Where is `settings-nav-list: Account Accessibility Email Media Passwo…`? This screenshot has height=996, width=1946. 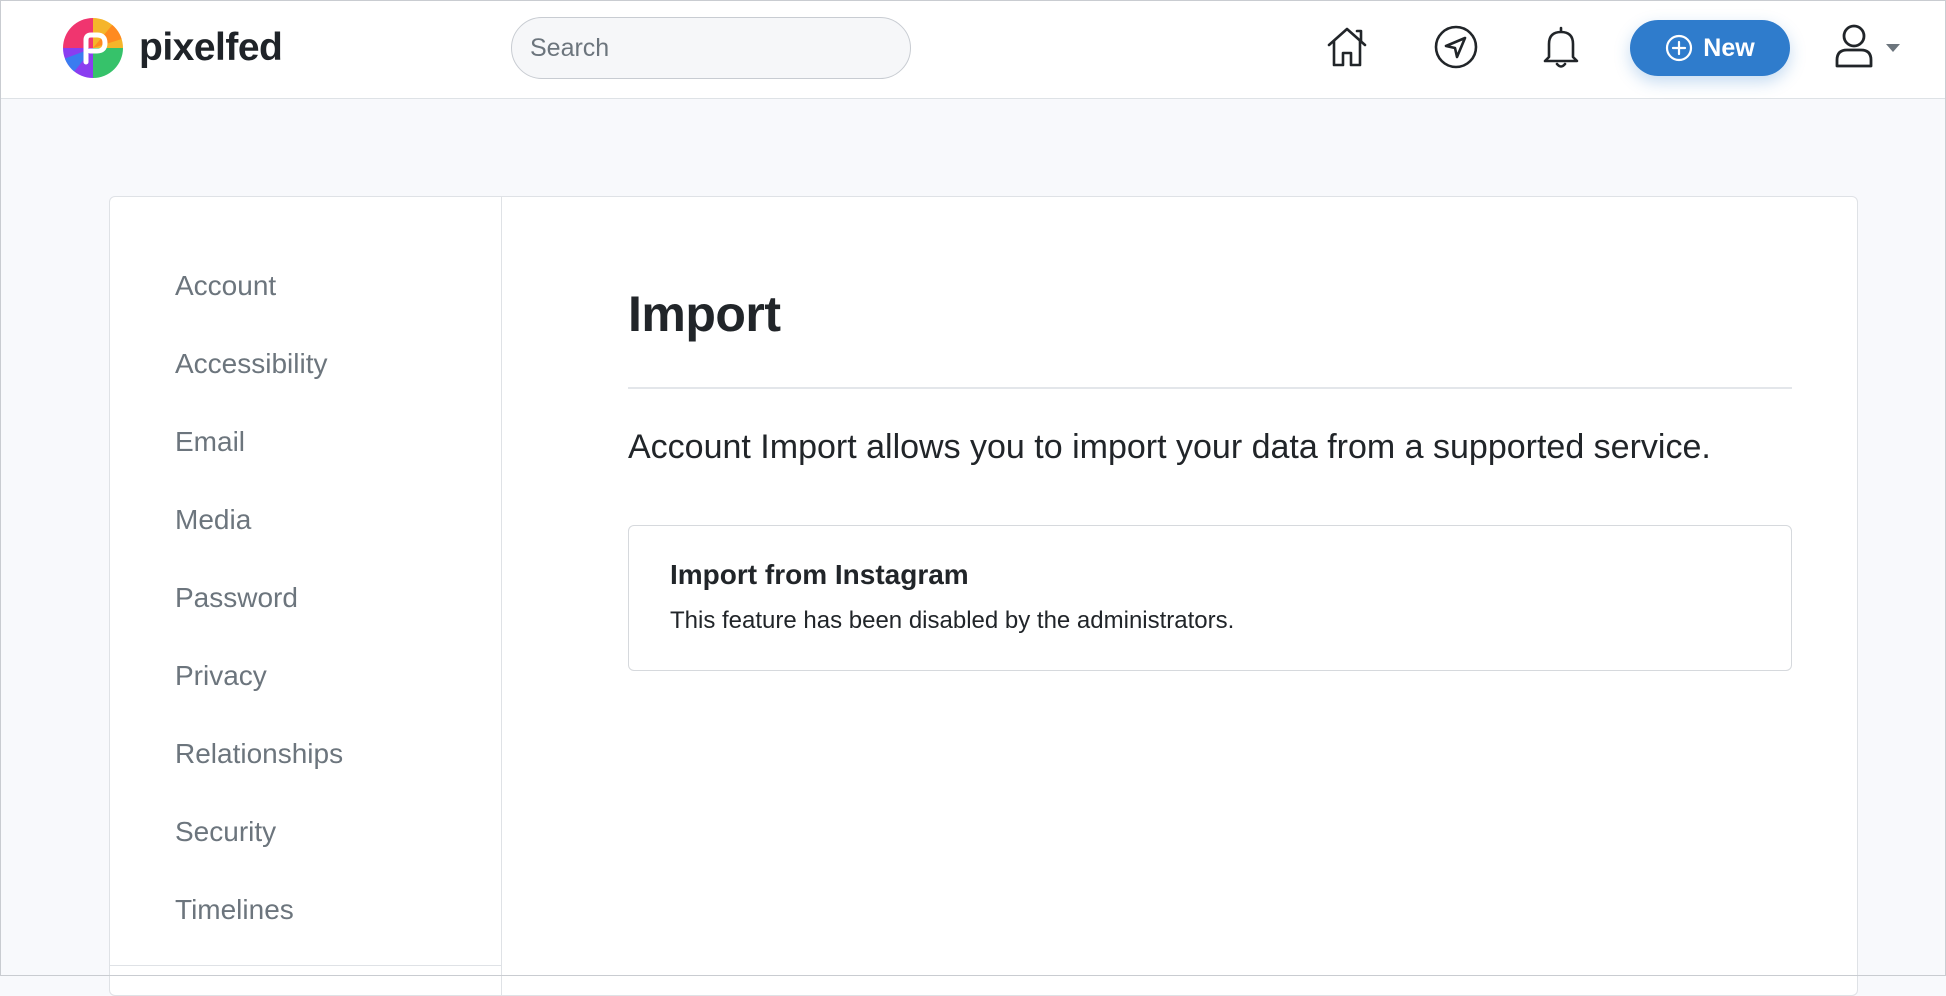 settings-nav-list: Account Accessibility Email Media Passwo… is located at coordinates (259, 598).